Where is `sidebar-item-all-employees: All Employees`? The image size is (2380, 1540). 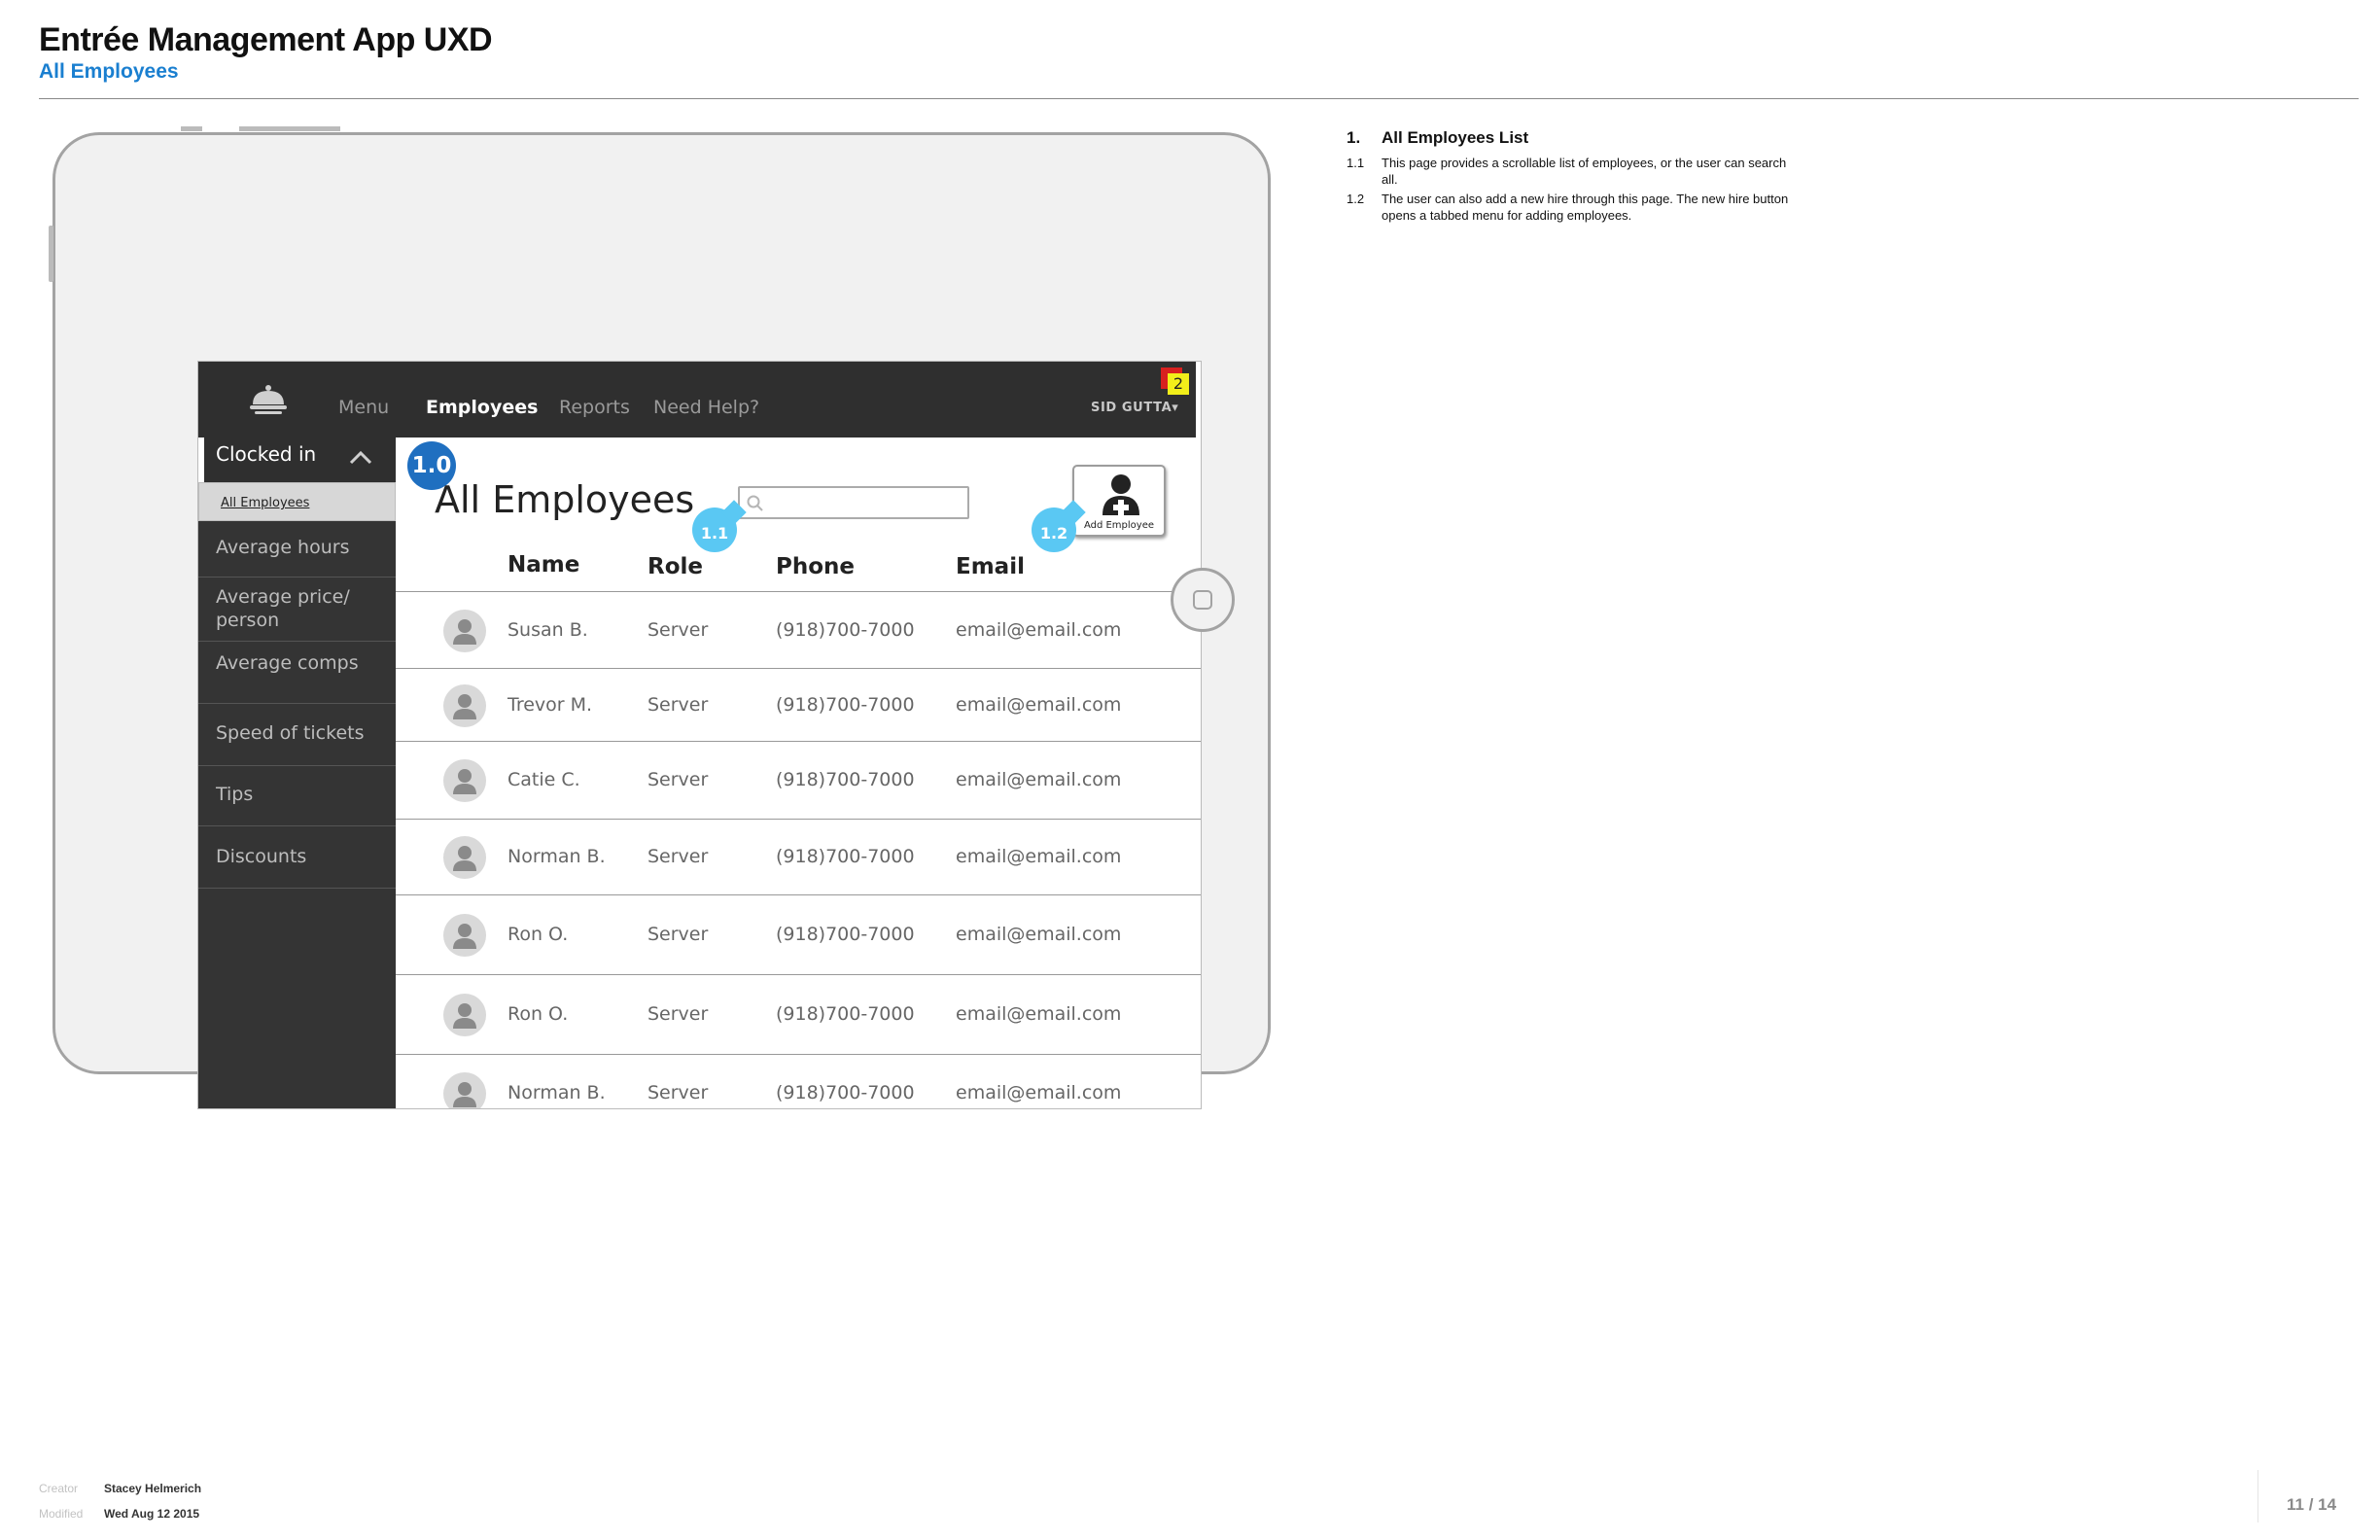
sidebar-item-all-employees: All Employees is located at coordinates (297, 501).